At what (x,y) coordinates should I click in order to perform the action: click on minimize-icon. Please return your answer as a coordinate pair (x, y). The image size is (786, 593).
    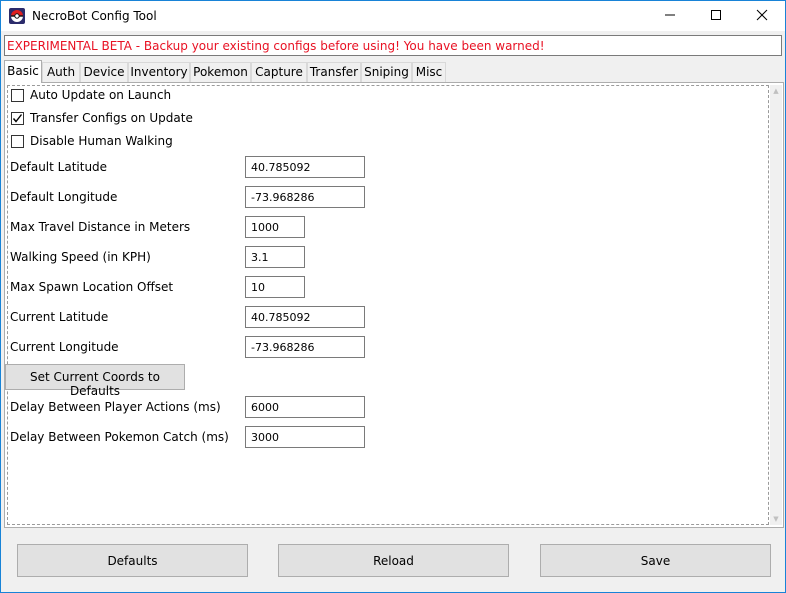
    Looking at the image, I should click on (670, 16).